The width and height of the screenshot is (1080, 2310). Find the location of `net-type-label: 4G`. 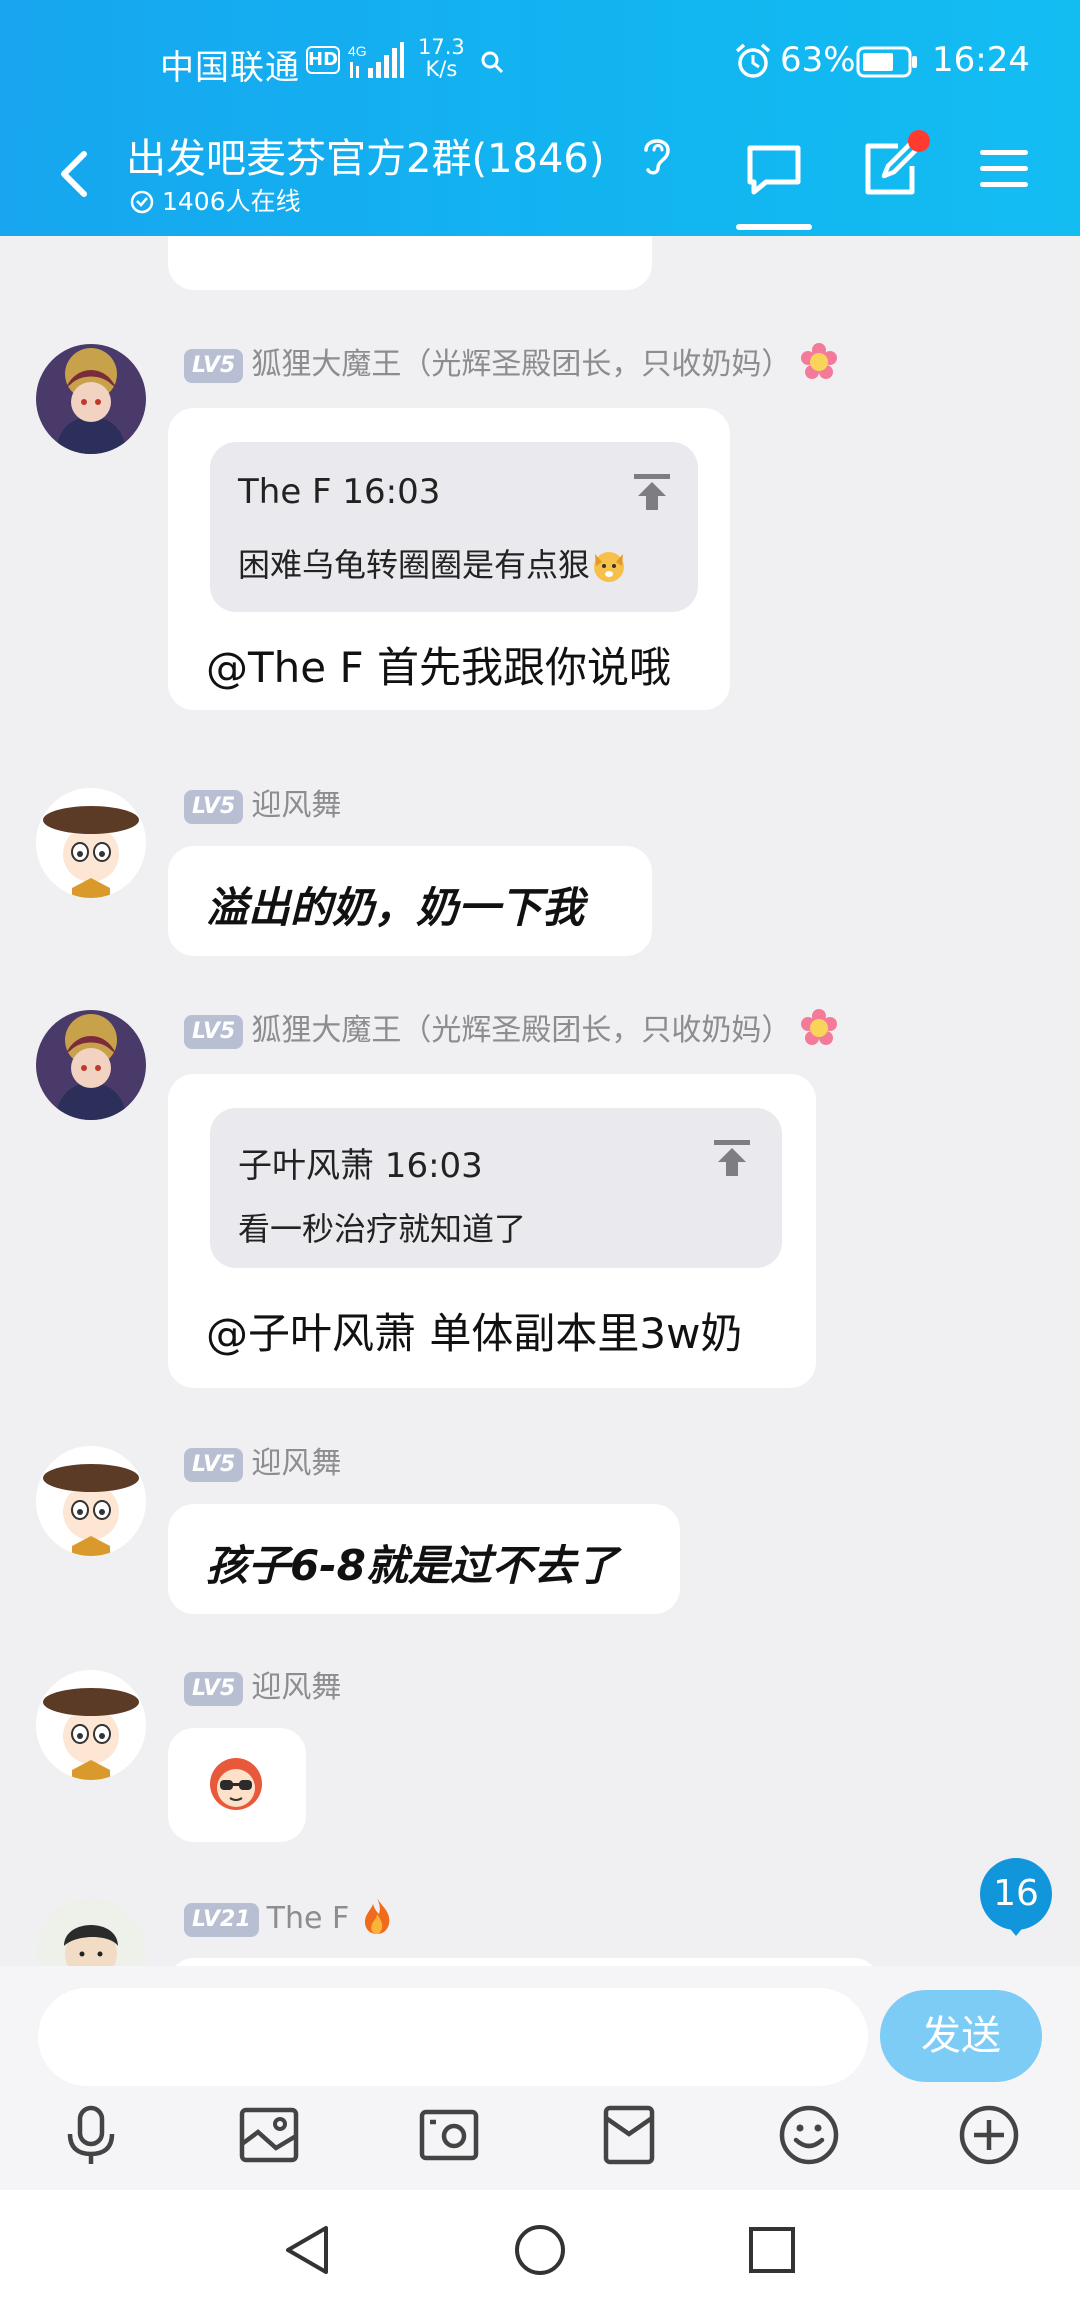

net-type-label: 4G is located at coordinates (357, 51).